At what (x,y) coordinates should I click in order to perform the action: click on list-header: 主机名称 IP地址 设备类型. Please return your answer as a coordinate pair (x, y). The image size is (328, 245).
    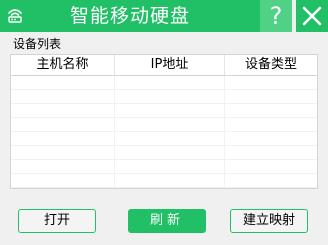
    Looking at the image, I should click on (164, 65).